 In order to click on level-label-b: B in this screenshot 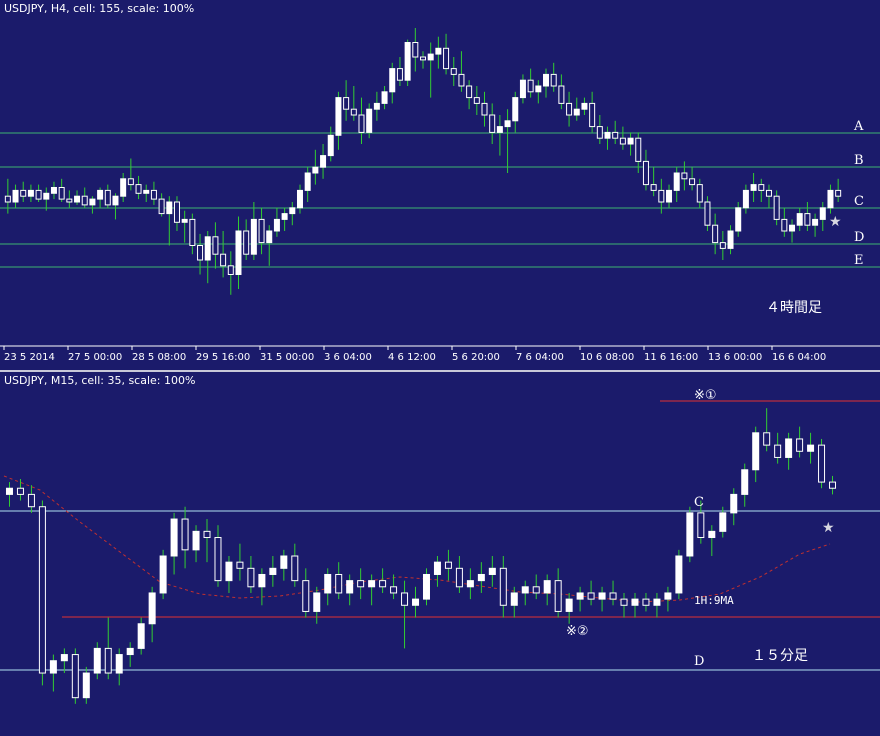, I will do `click(859, 160)`.